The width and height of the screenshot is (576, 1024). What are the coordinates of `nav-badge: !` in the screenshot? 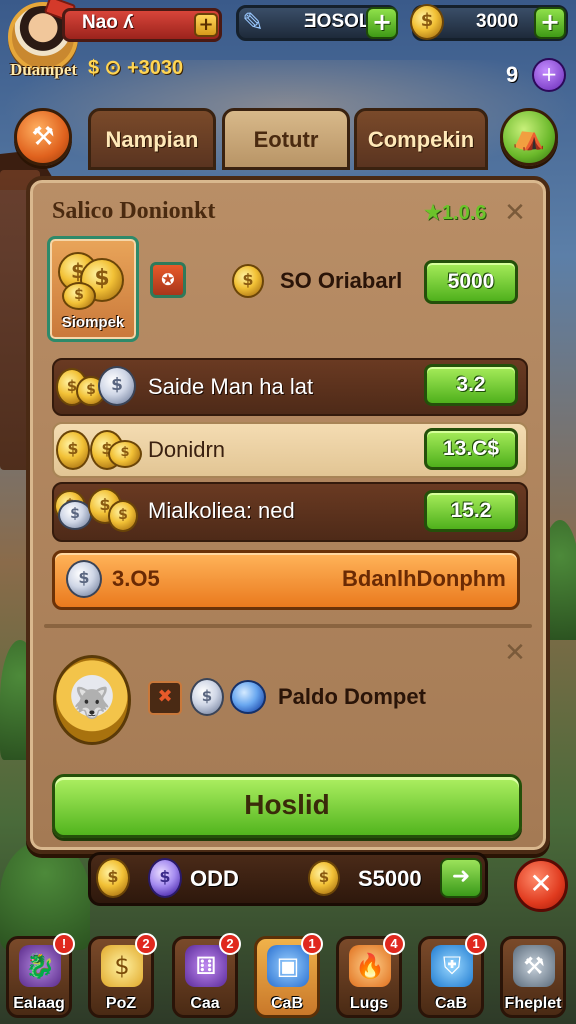 It's located at (64, 944).